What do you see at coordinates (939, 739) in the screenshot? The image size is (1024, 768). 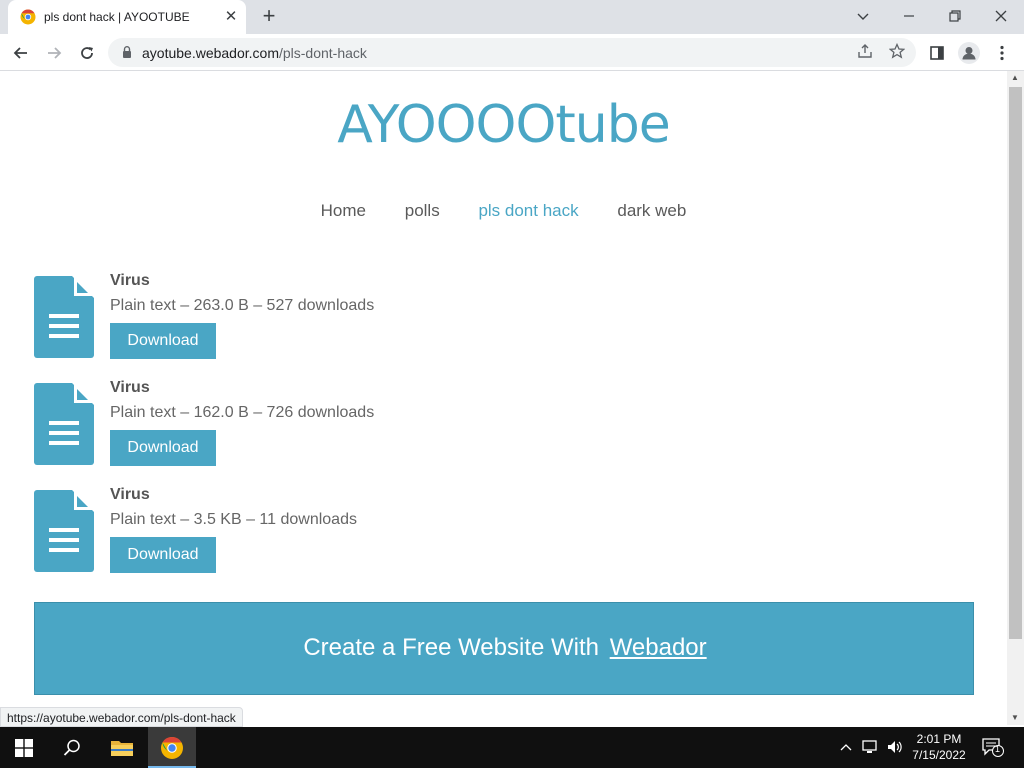 I see `clock-time: 2:01 PM` at bounding box center [939, 739].